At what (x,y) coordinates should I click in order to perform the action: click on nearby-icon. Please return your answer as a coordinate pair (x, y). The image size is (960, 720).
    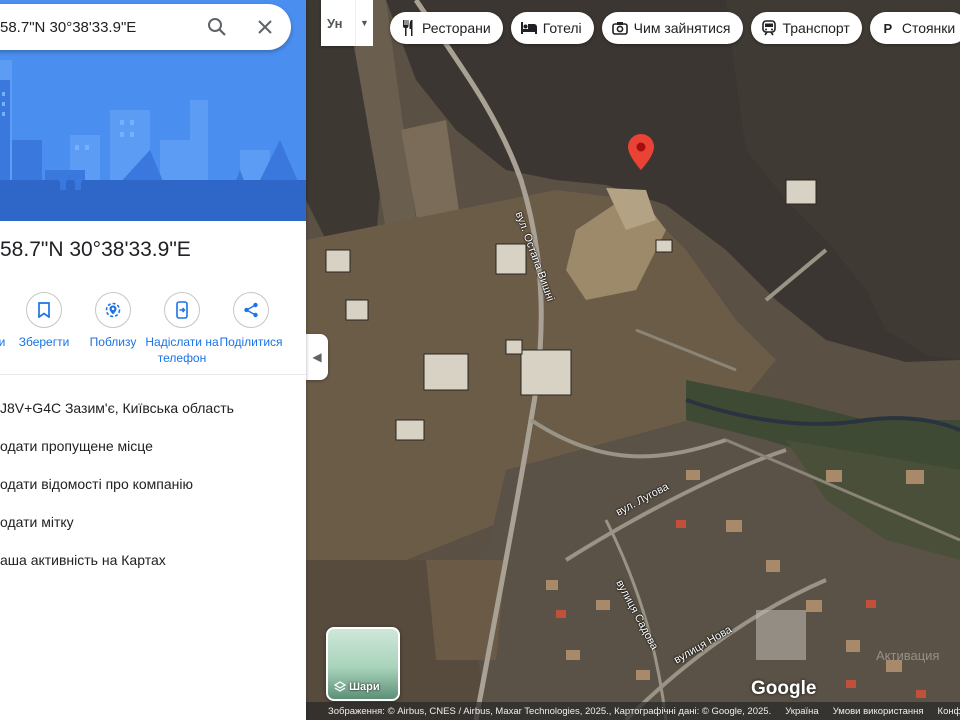
    Looking at the image, I should click on (113, 310).